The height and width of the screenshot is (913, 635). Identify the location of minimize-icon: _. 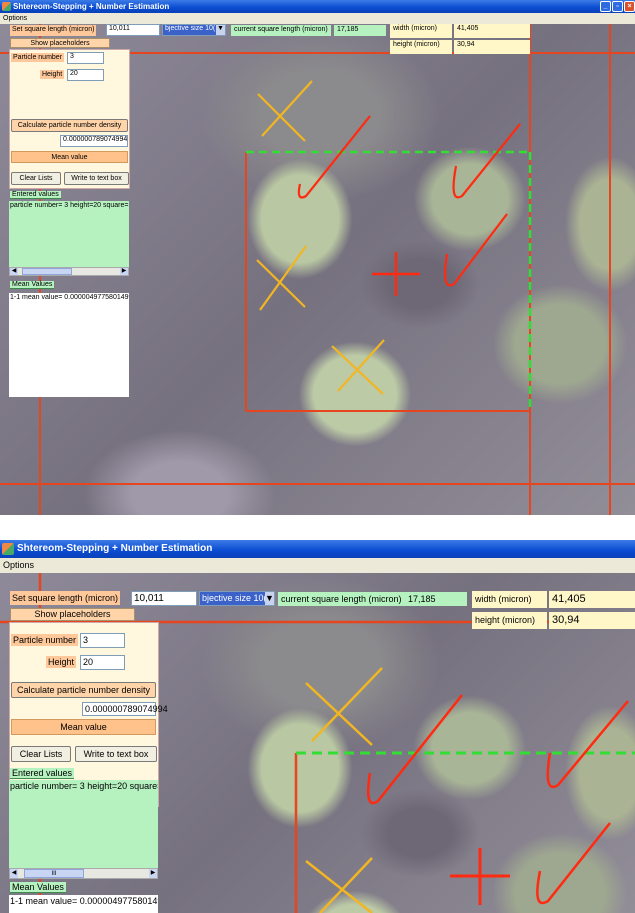
(605, 6).